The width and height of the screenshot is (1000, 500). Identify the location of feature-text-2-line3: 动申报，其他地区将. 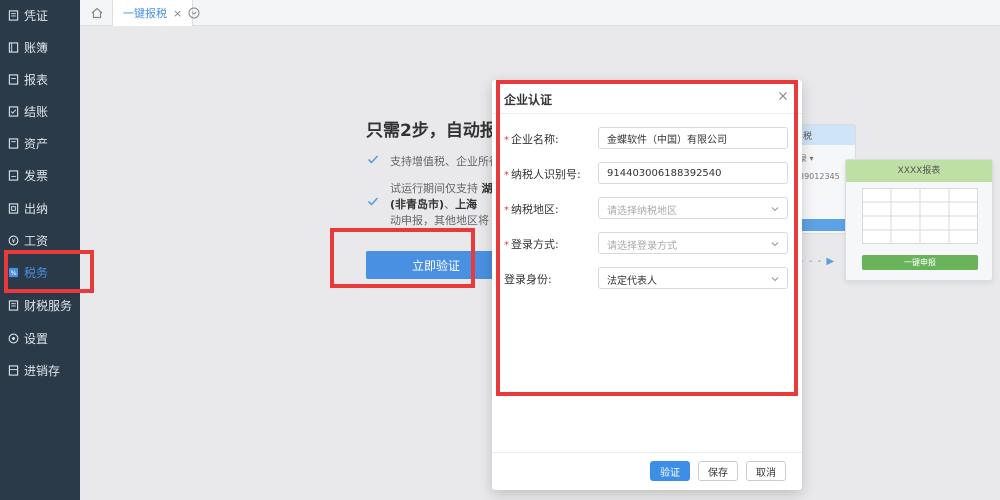
(439, 220).